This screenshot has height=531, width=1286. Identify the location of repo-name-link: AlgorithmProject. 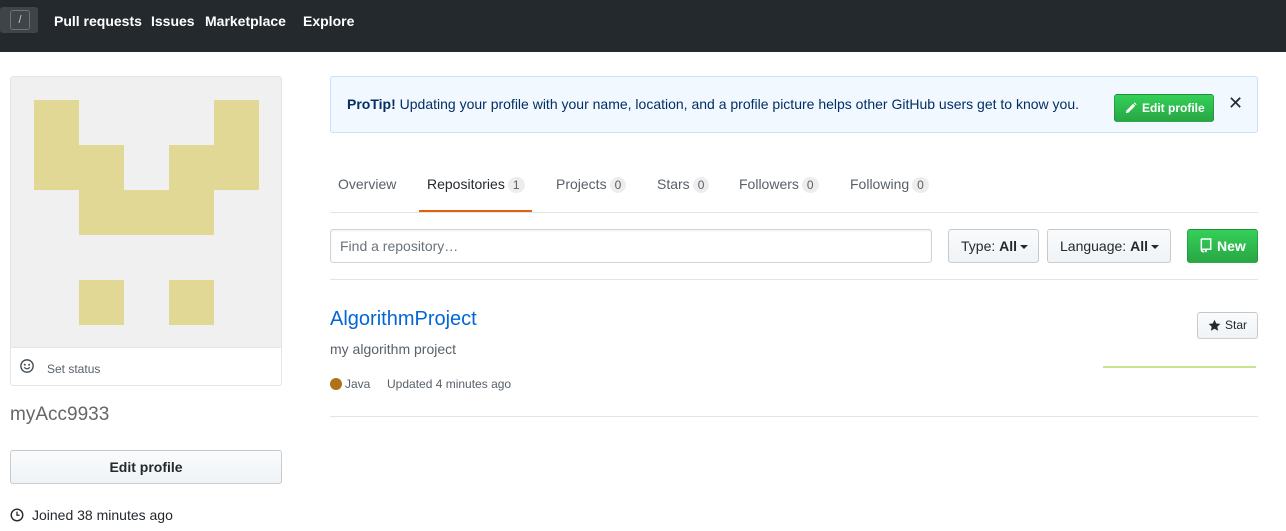
(403, 319).